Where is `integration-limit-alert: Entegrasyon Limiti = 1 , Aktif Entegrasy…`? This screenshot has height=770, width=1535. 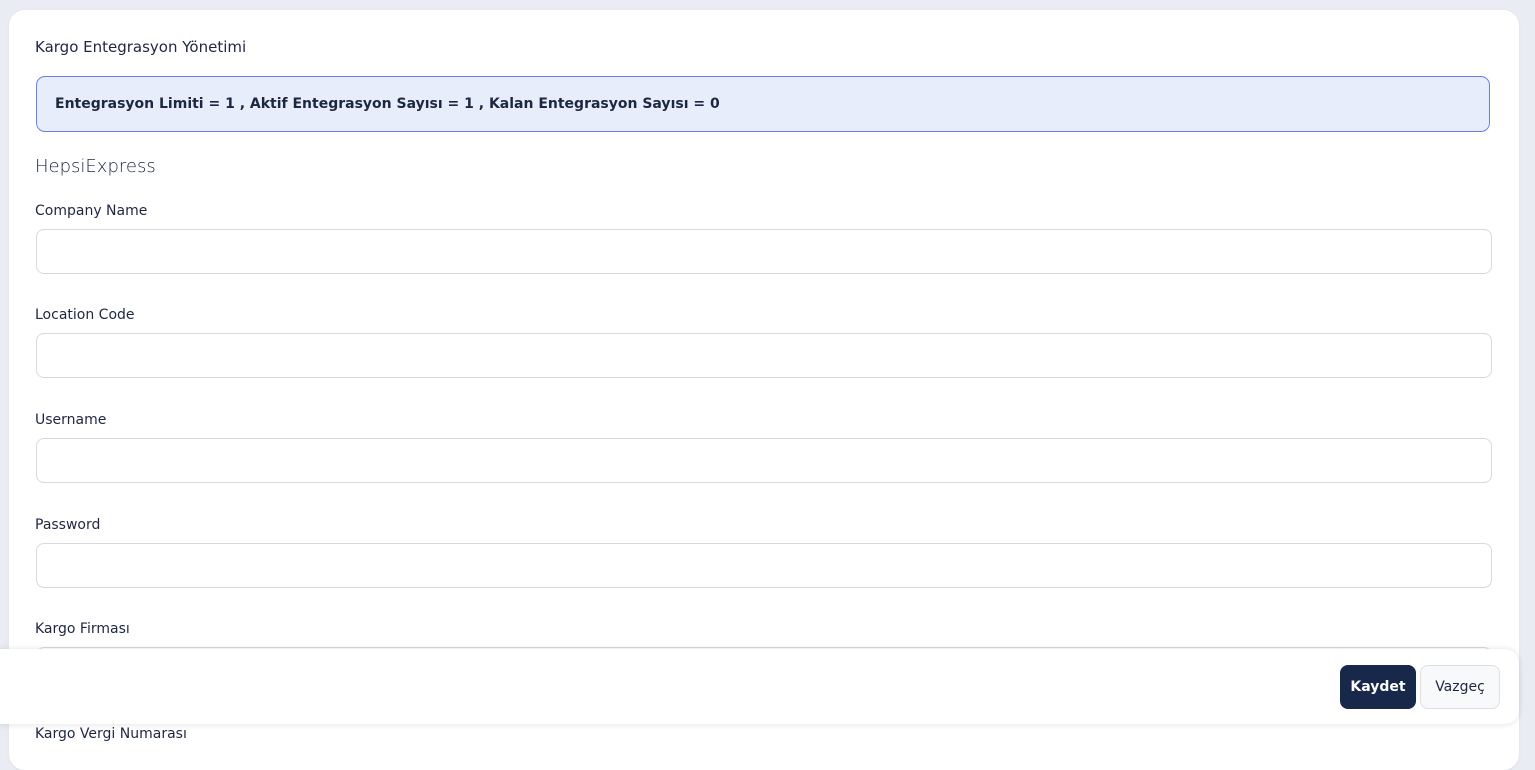 integration-limit-alert: Entegrasyon Limiti = 1 , Aktif Entegrasy… is located at coordinates (763, 104).